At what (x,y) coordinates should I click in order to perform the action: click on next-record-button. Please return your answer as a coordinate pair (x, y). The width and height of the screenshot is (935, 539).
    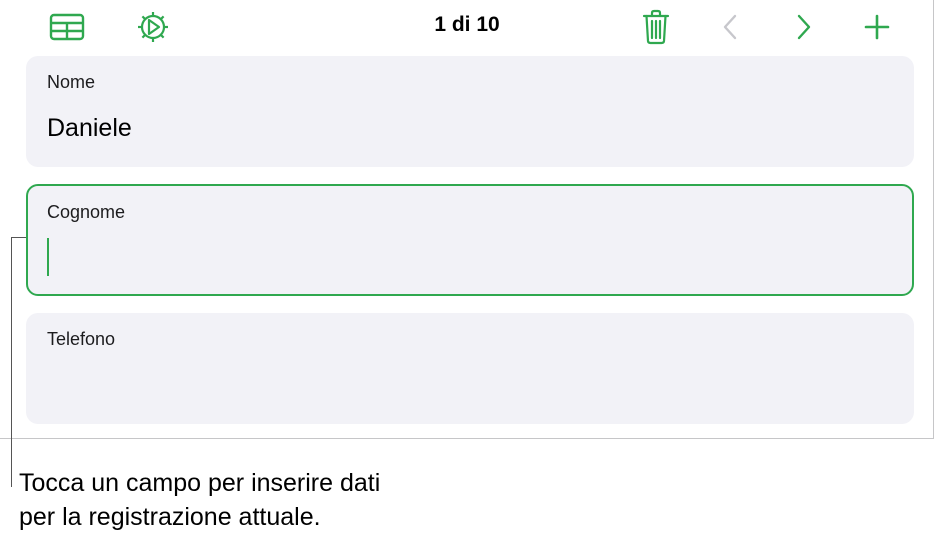
    Looking at the image, I should click on (804, 27).